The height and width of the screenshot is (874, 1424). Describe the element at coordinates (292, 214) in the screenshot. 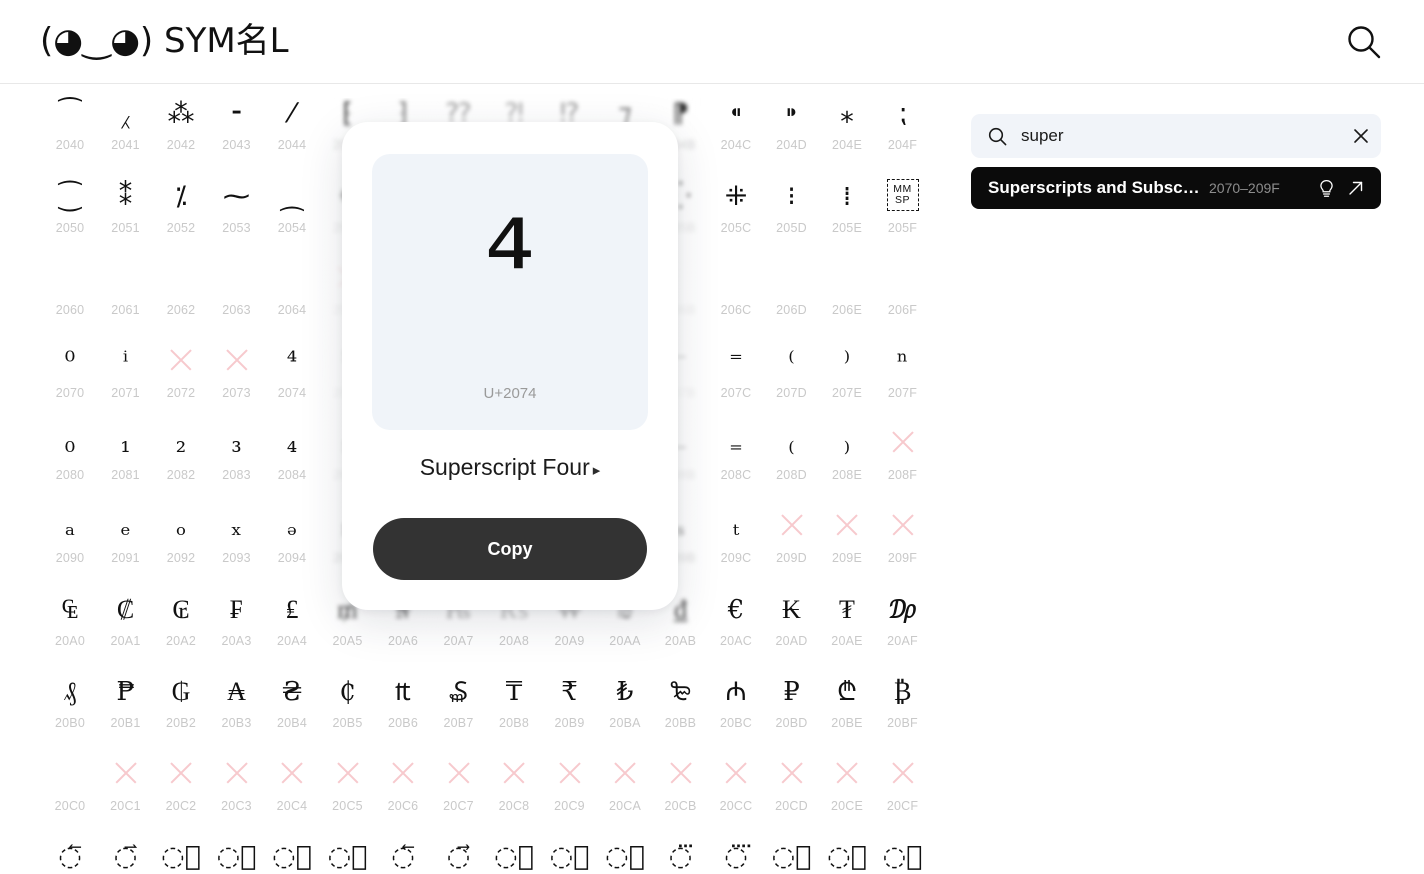

I see `character-cell: ⁔ 2054` at that location.